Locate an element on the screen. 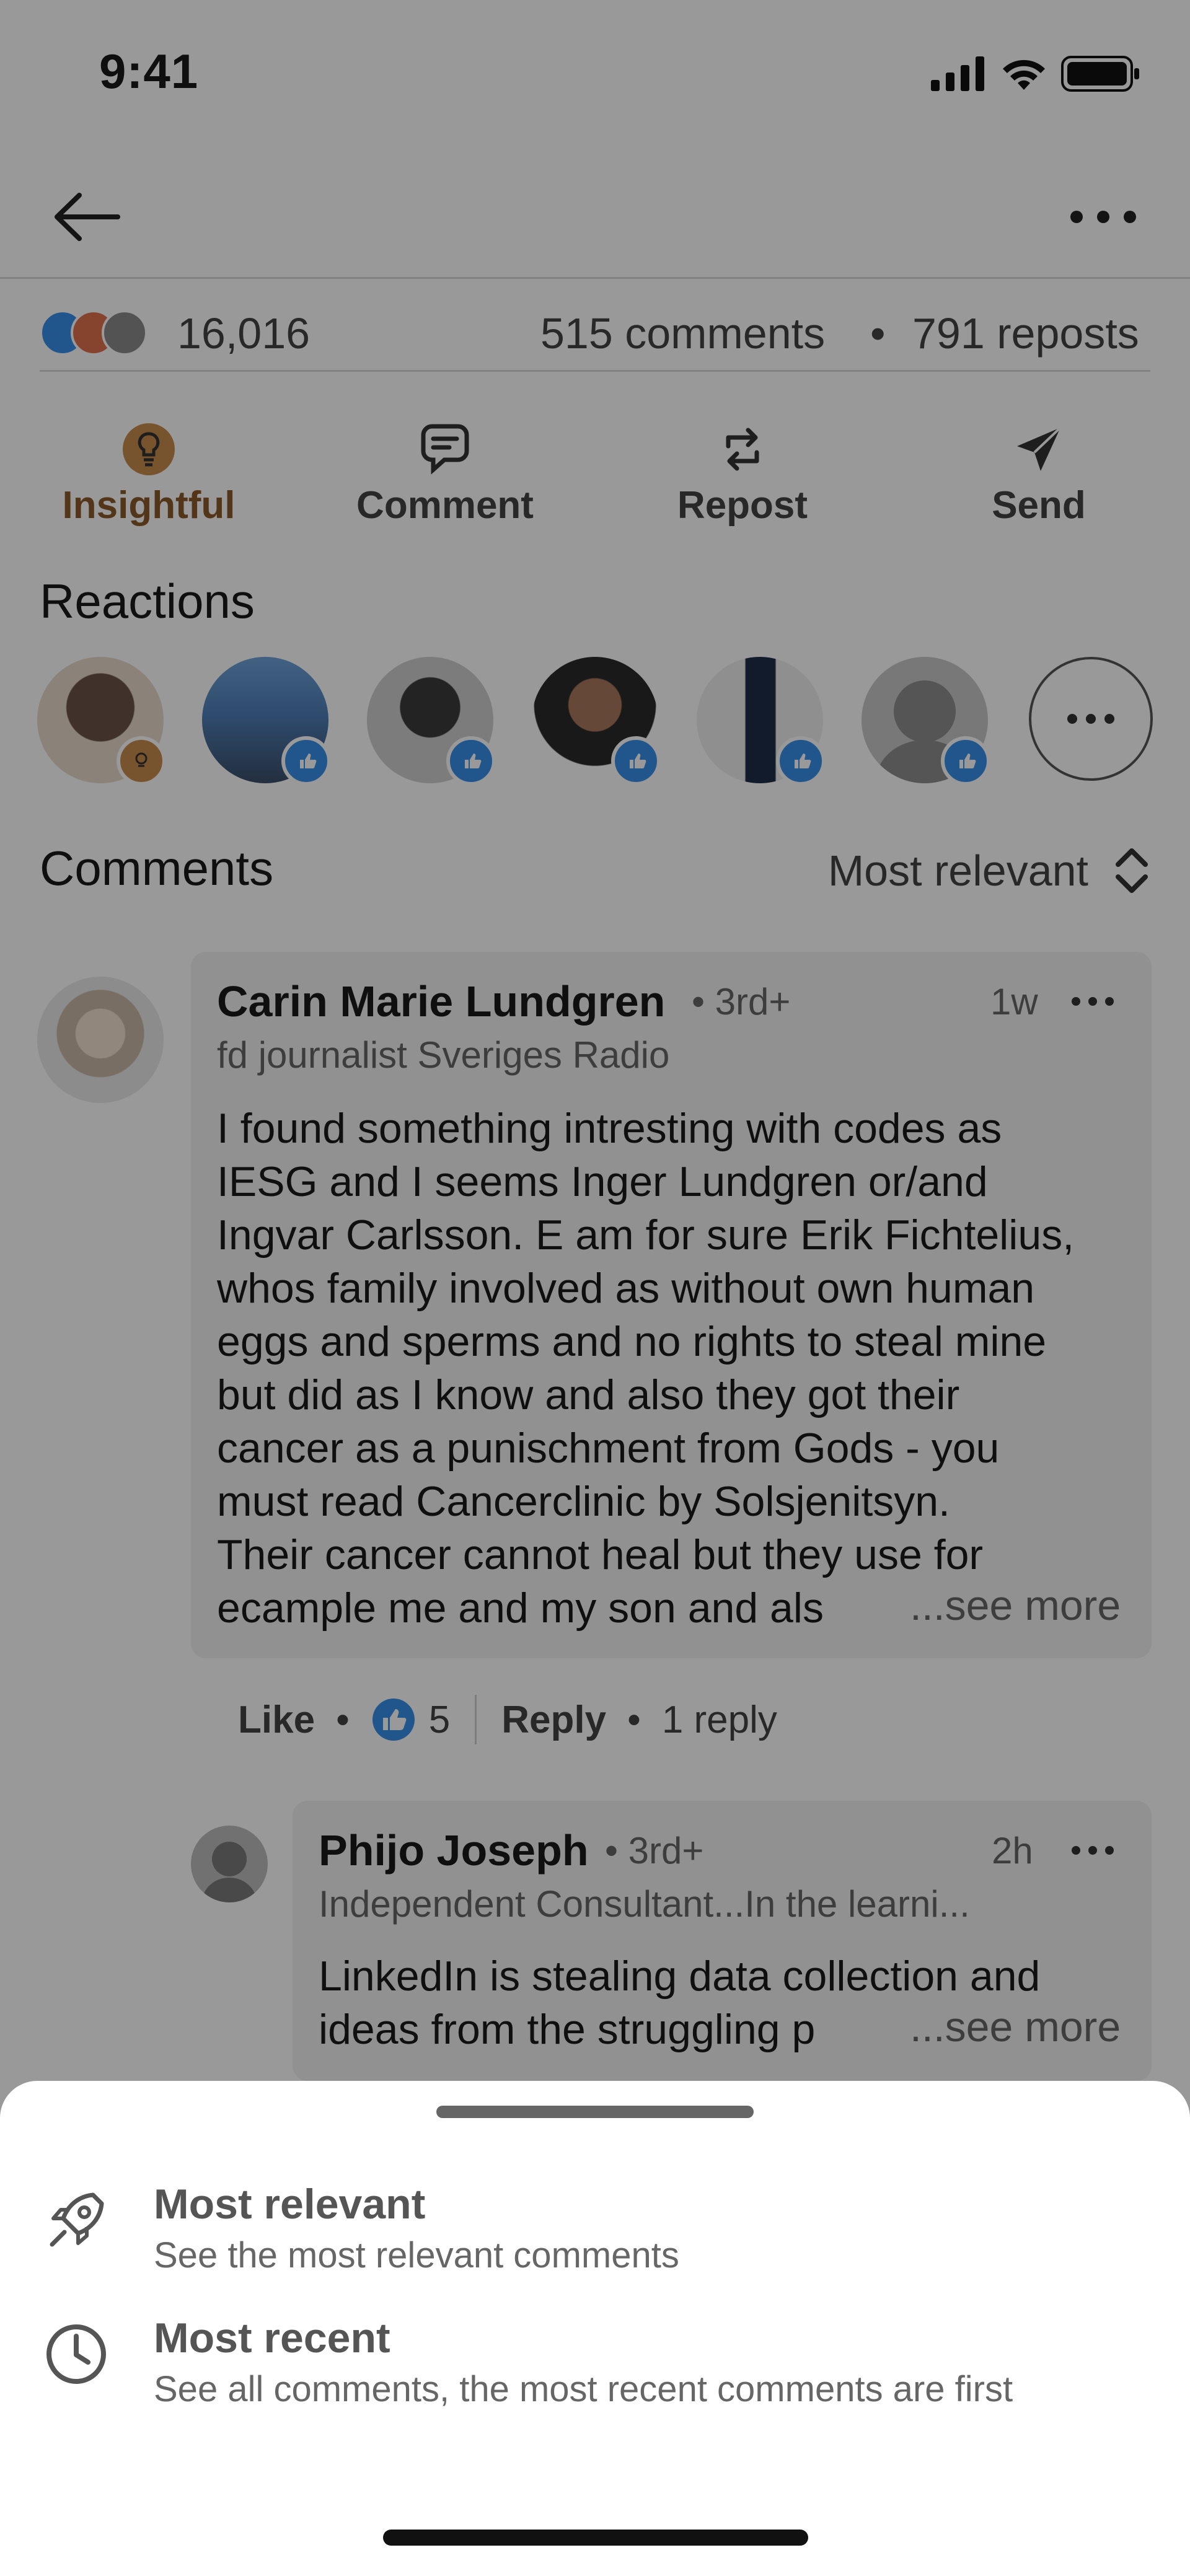 Image resolution: width=1190 pixels, height=2576 pixels. sort-option-title: Most recent is located at coordinates (272, 2338).